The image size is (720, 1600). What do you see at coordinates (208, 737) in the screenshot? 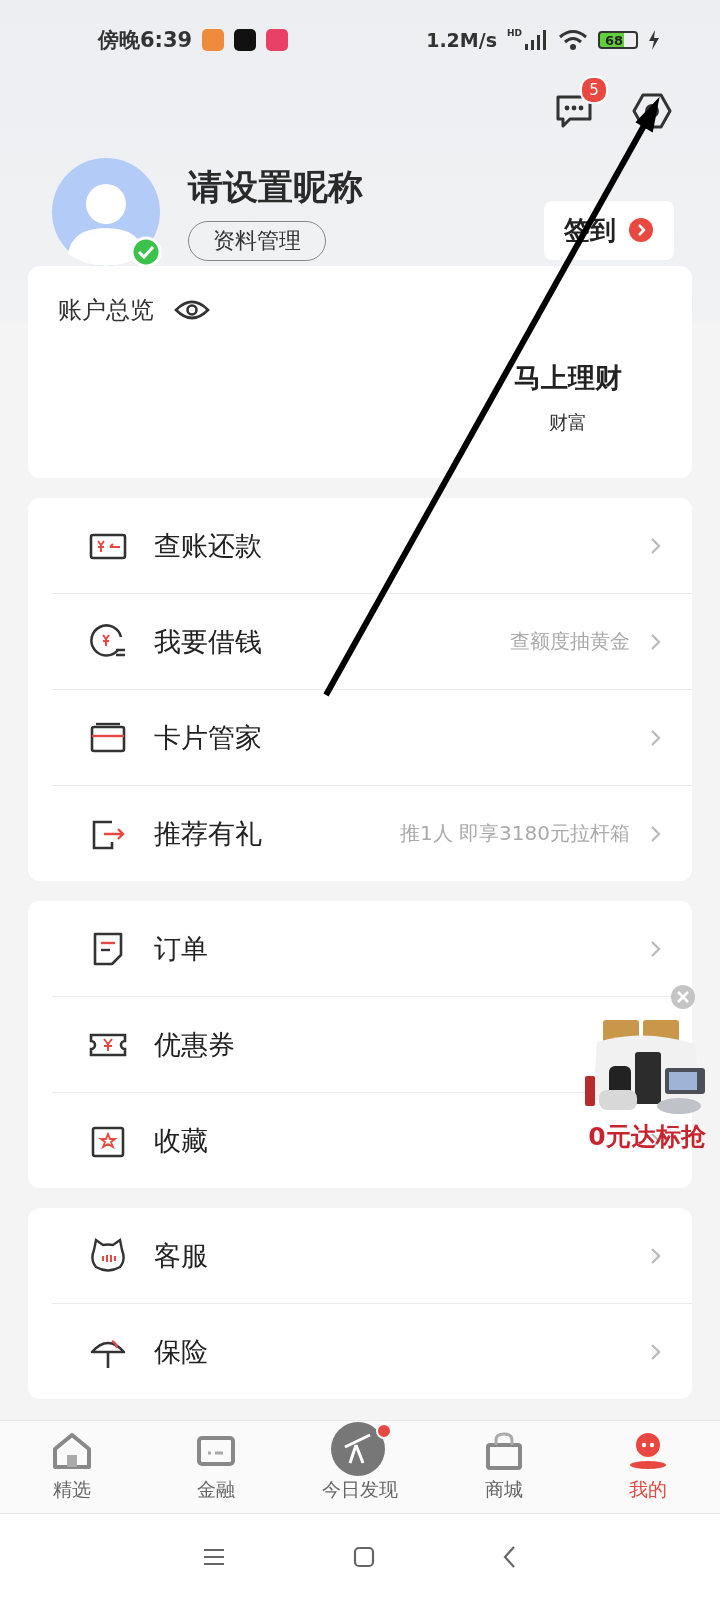
I see `menu-item: 卡片管家` at bounding box center [208, 737].